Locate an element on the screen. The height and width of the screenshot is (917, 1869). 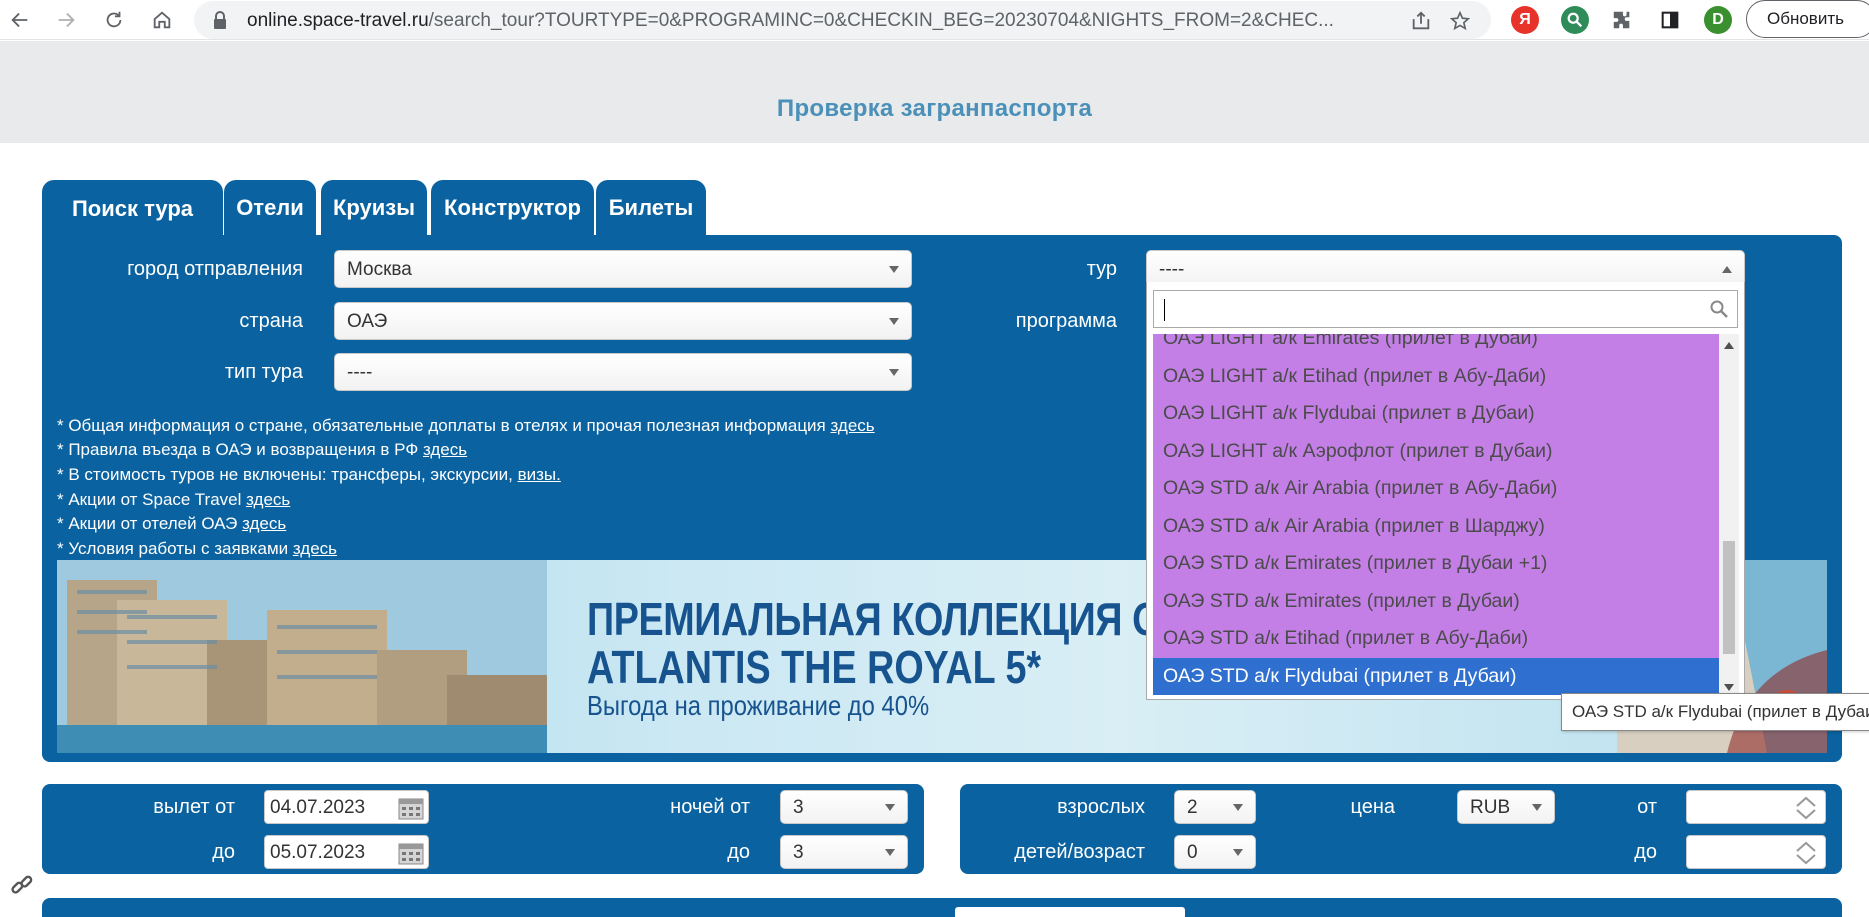
bookmark-star-icon is located at coordinates (1460, 21).